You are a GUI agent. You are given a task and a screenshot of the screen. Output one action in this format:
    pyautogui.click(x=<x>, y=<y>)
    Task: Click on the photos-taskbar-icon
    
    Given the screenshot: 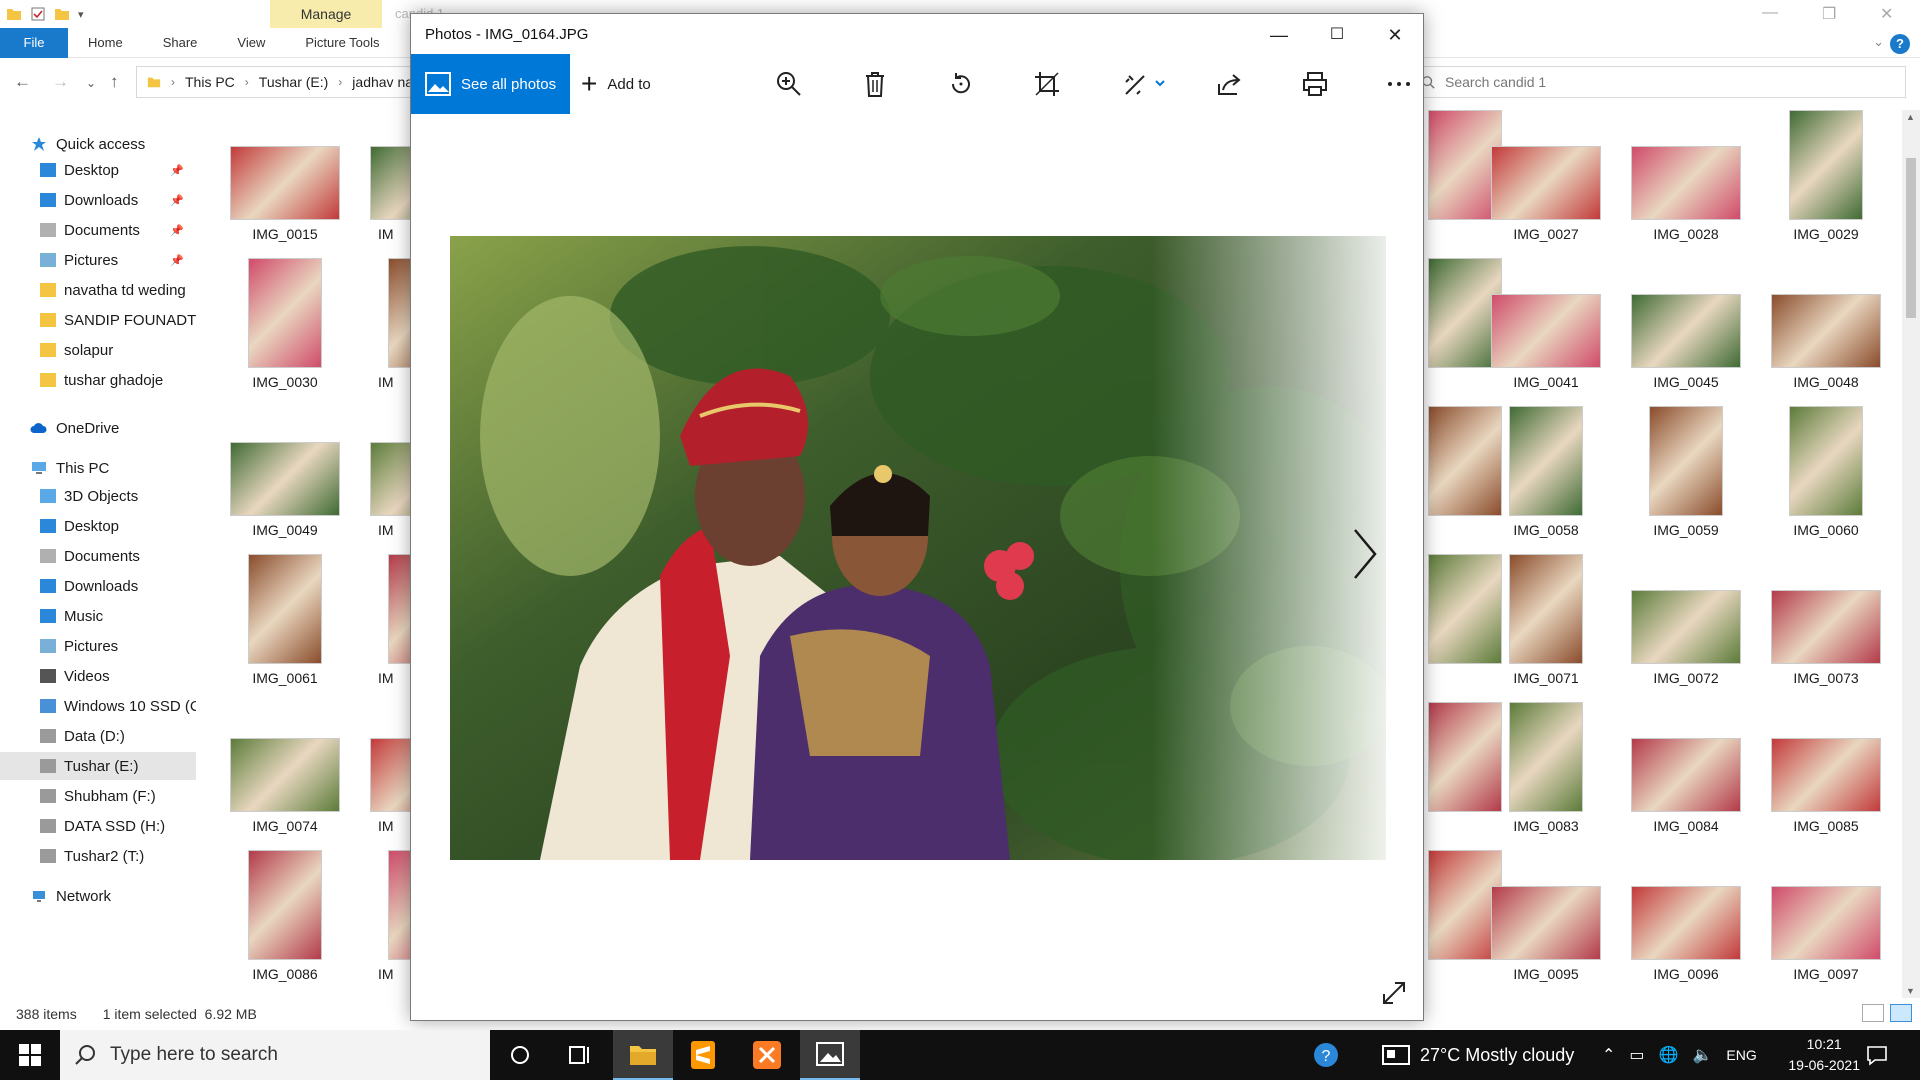 What is the action you would take?
    pyautogui.click(x=830, y=1055)
    